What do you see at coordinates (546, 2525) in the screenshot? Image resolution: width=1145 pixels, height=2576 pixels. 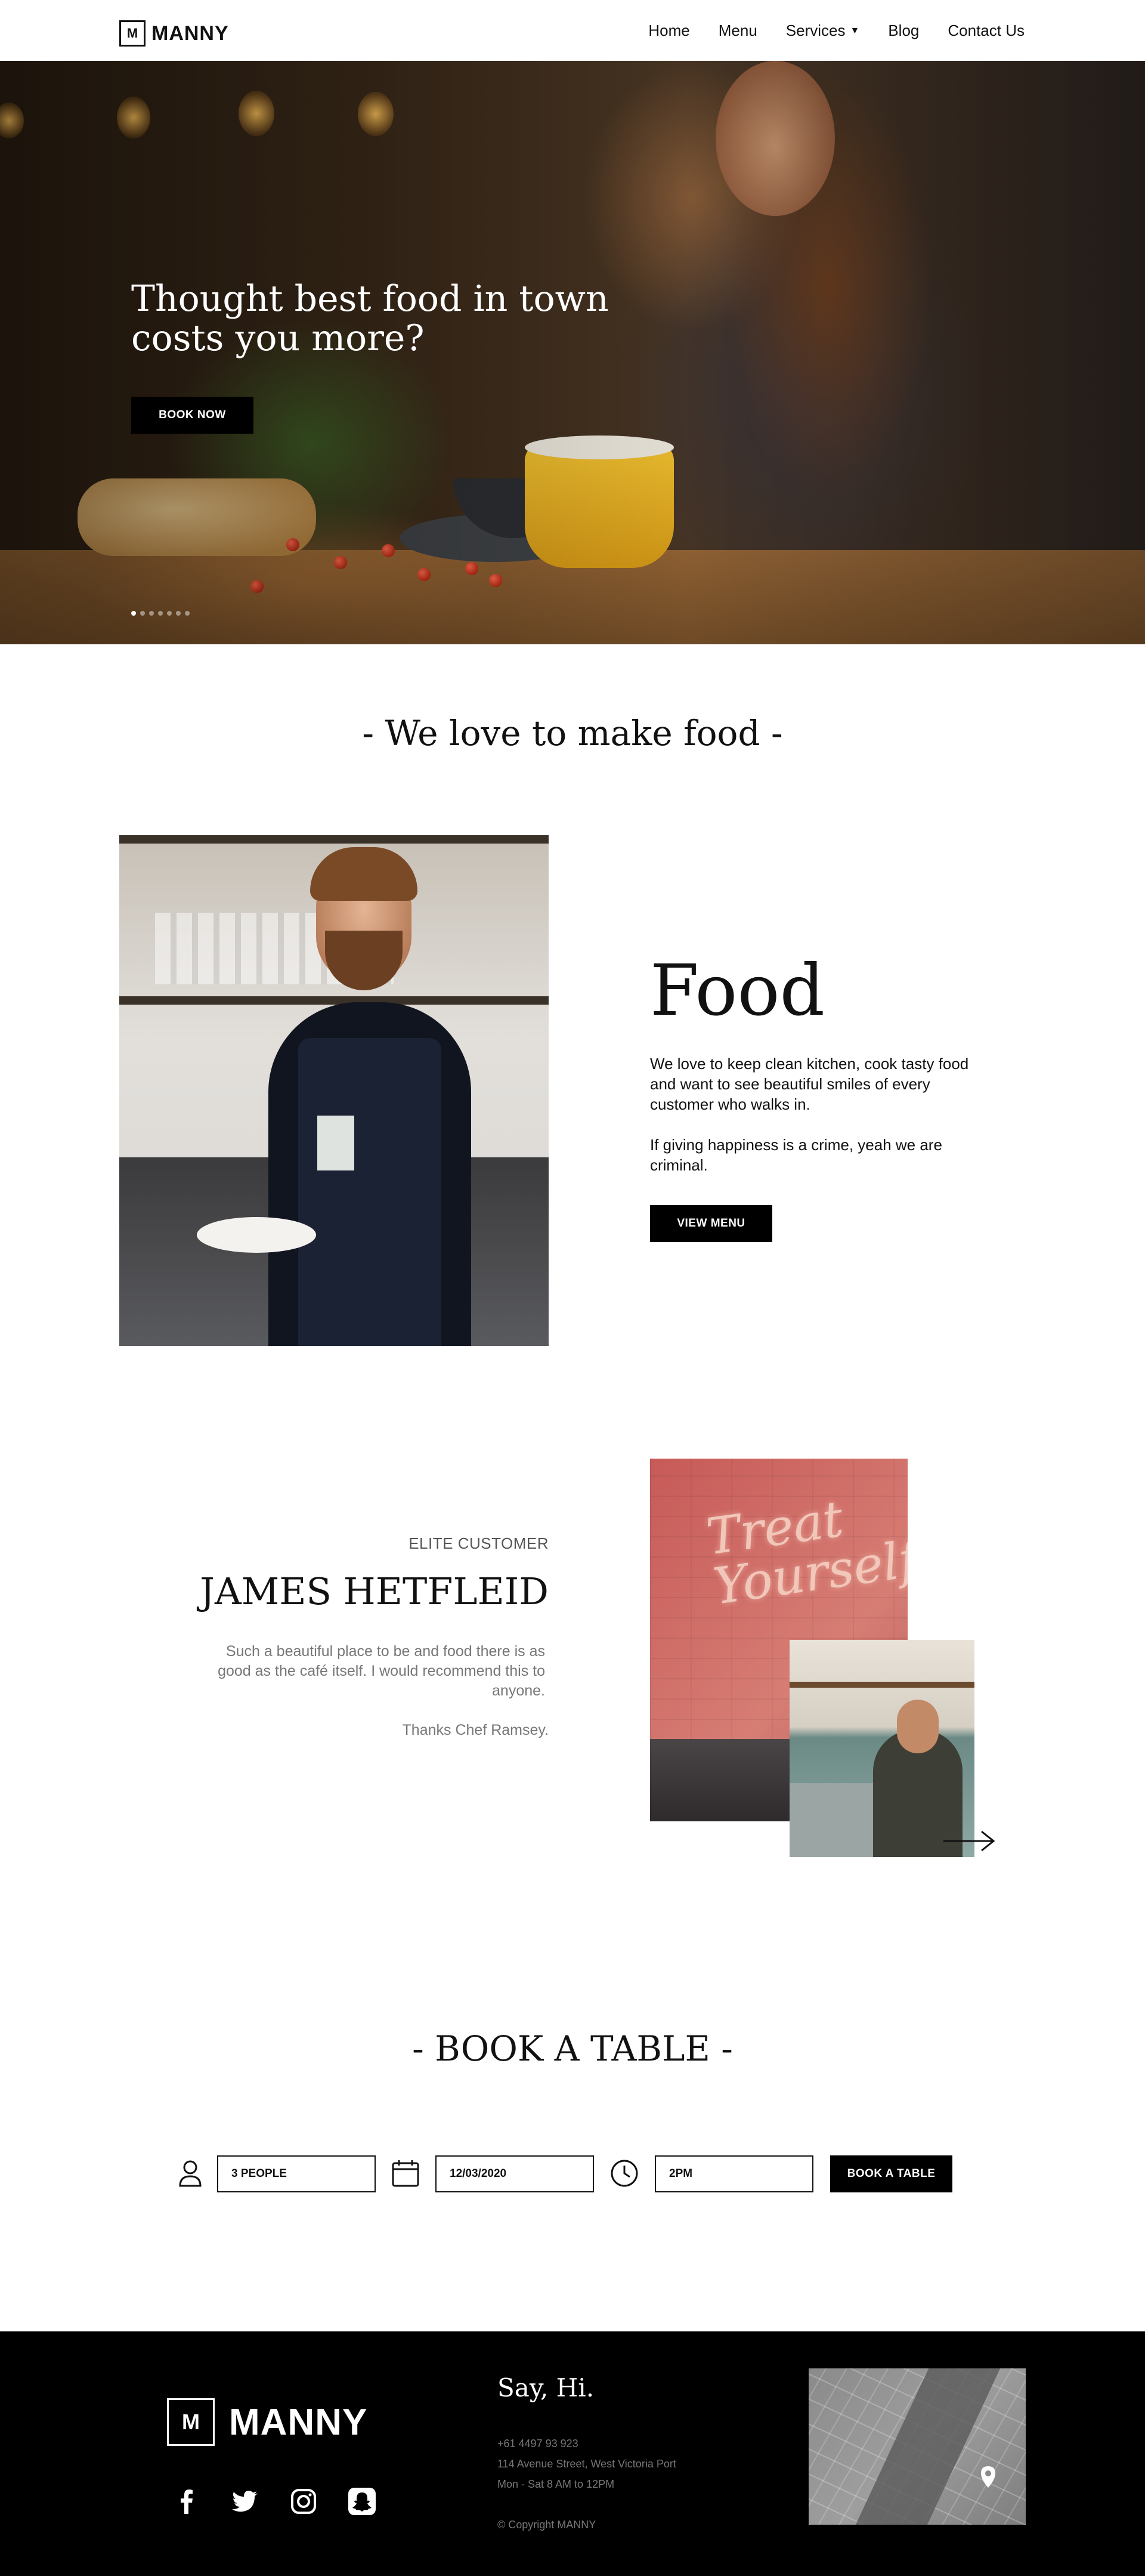 I see `footer-copyright: © Copyright MANNY` at bounding box center [546, 2525].